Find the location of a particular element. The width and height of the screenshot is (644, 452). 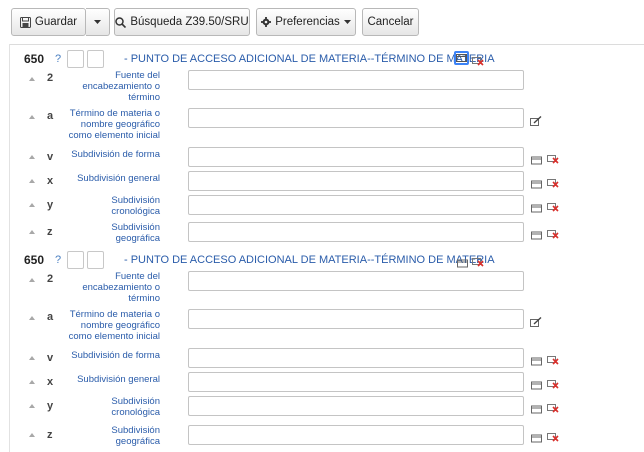

save-label: Guardar is located at coordinates (56, 22).